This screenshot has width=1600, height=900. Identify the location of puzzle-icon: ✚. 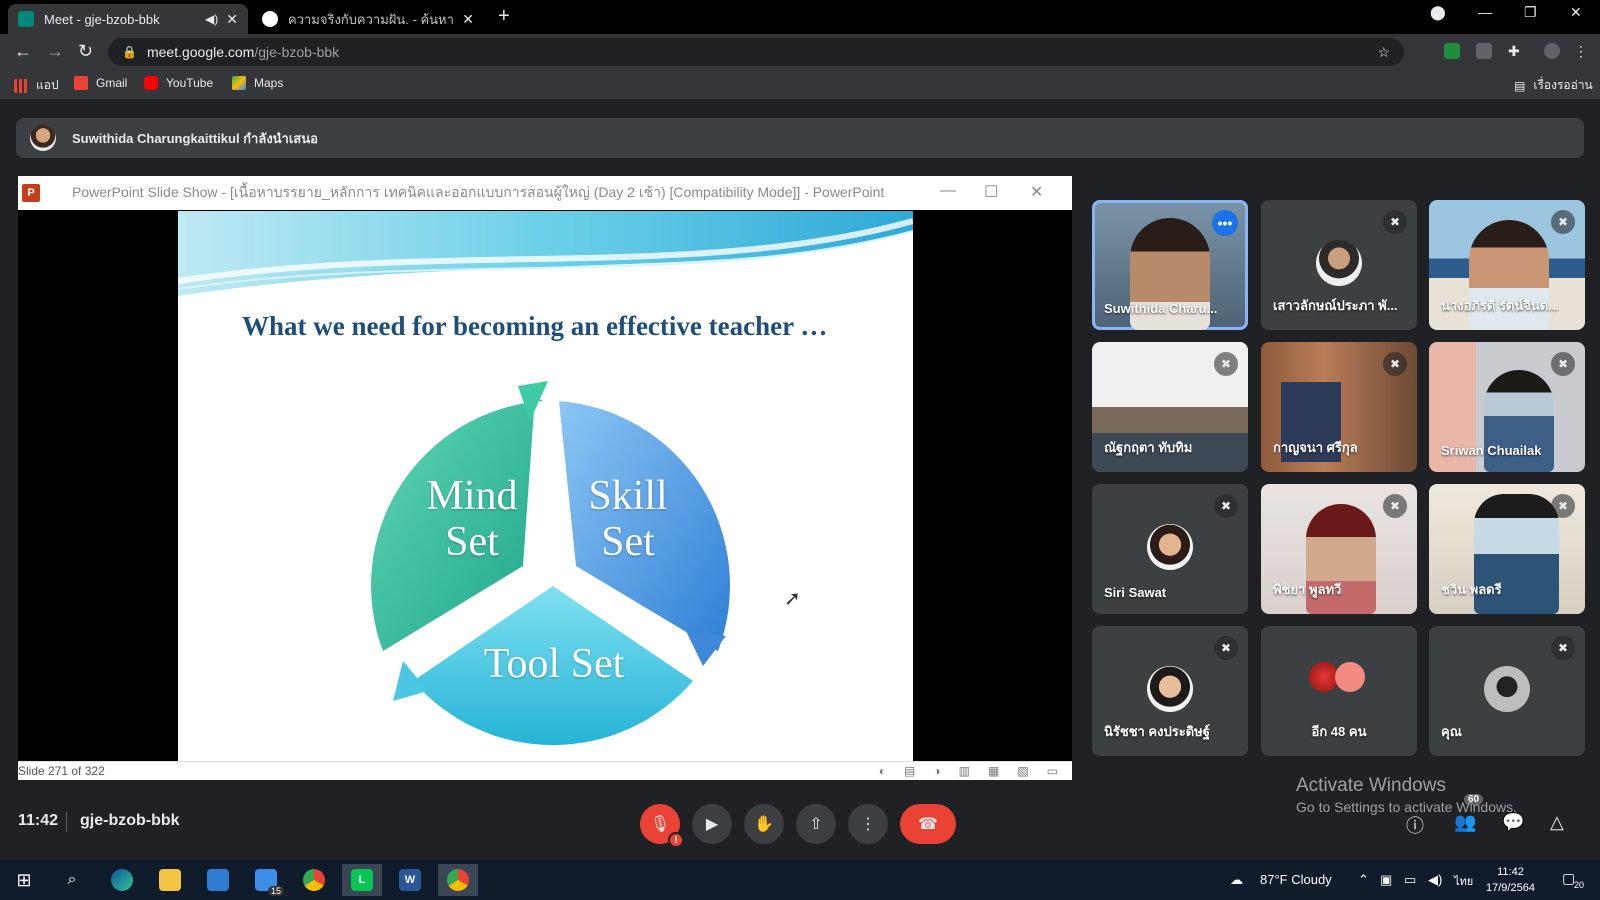
(1516, 51).